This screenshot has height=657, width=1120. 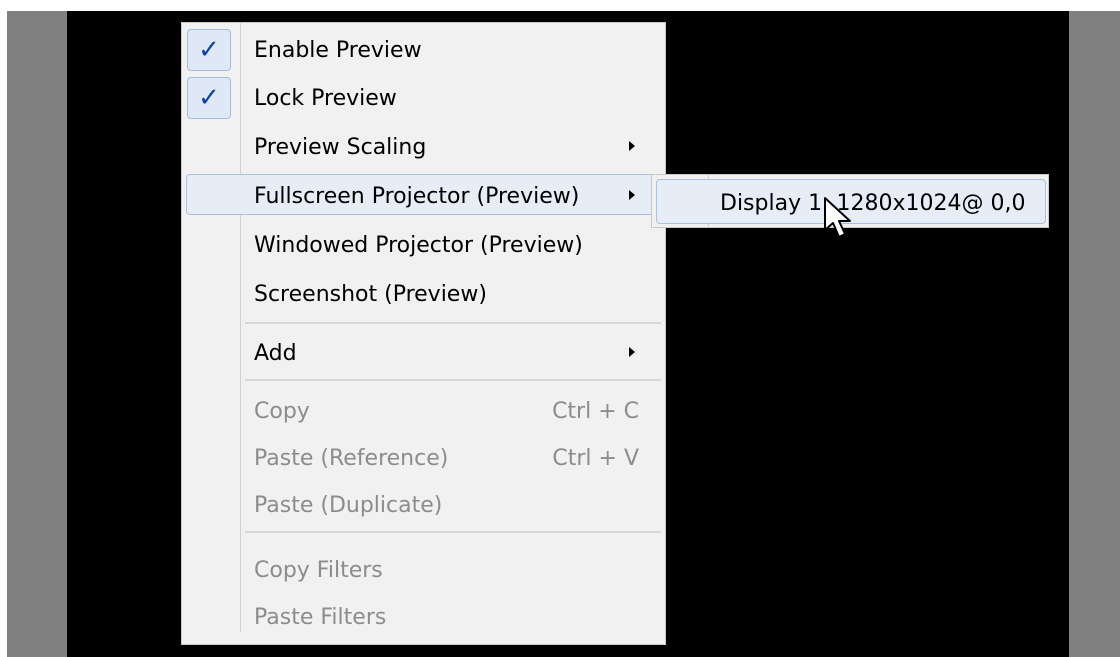 I want to click on menu-item-label: Fullscreen Projector (Preview), so click(x=417, y=196).